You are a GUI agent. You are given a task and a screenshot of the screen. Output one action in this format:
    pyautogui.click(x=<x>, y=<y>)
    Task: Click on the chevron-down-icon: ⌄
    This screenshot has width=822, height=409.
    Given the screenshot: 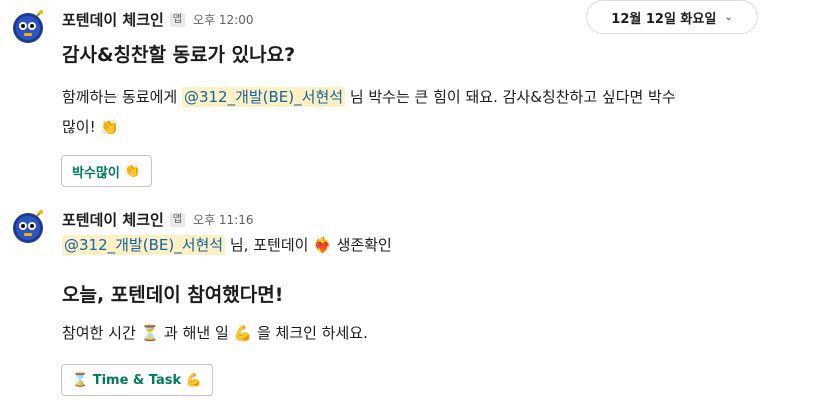 What is the action you would take?
    pyautogui.click(x=728, y=17)
    